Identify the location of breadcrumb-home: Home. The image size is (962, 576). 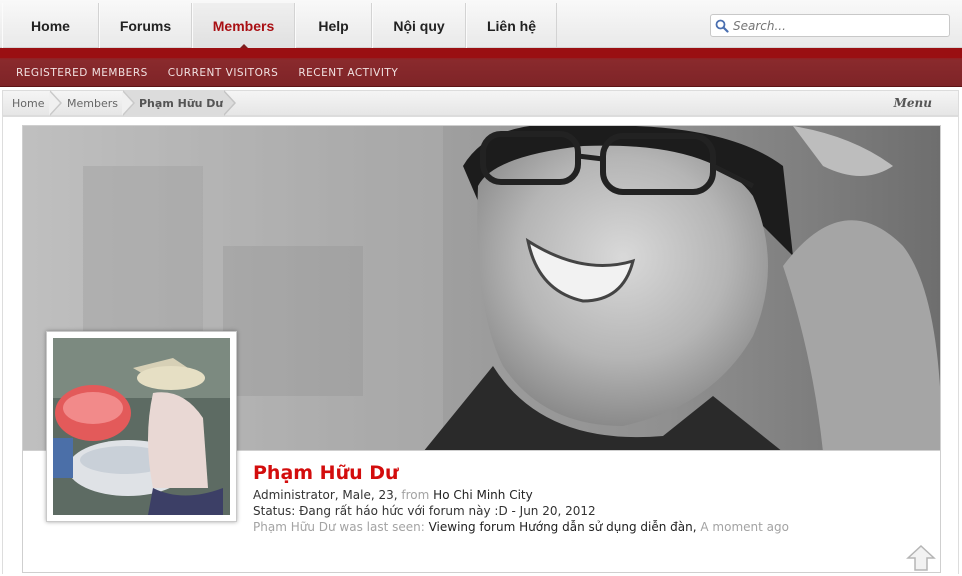
(28, 103).